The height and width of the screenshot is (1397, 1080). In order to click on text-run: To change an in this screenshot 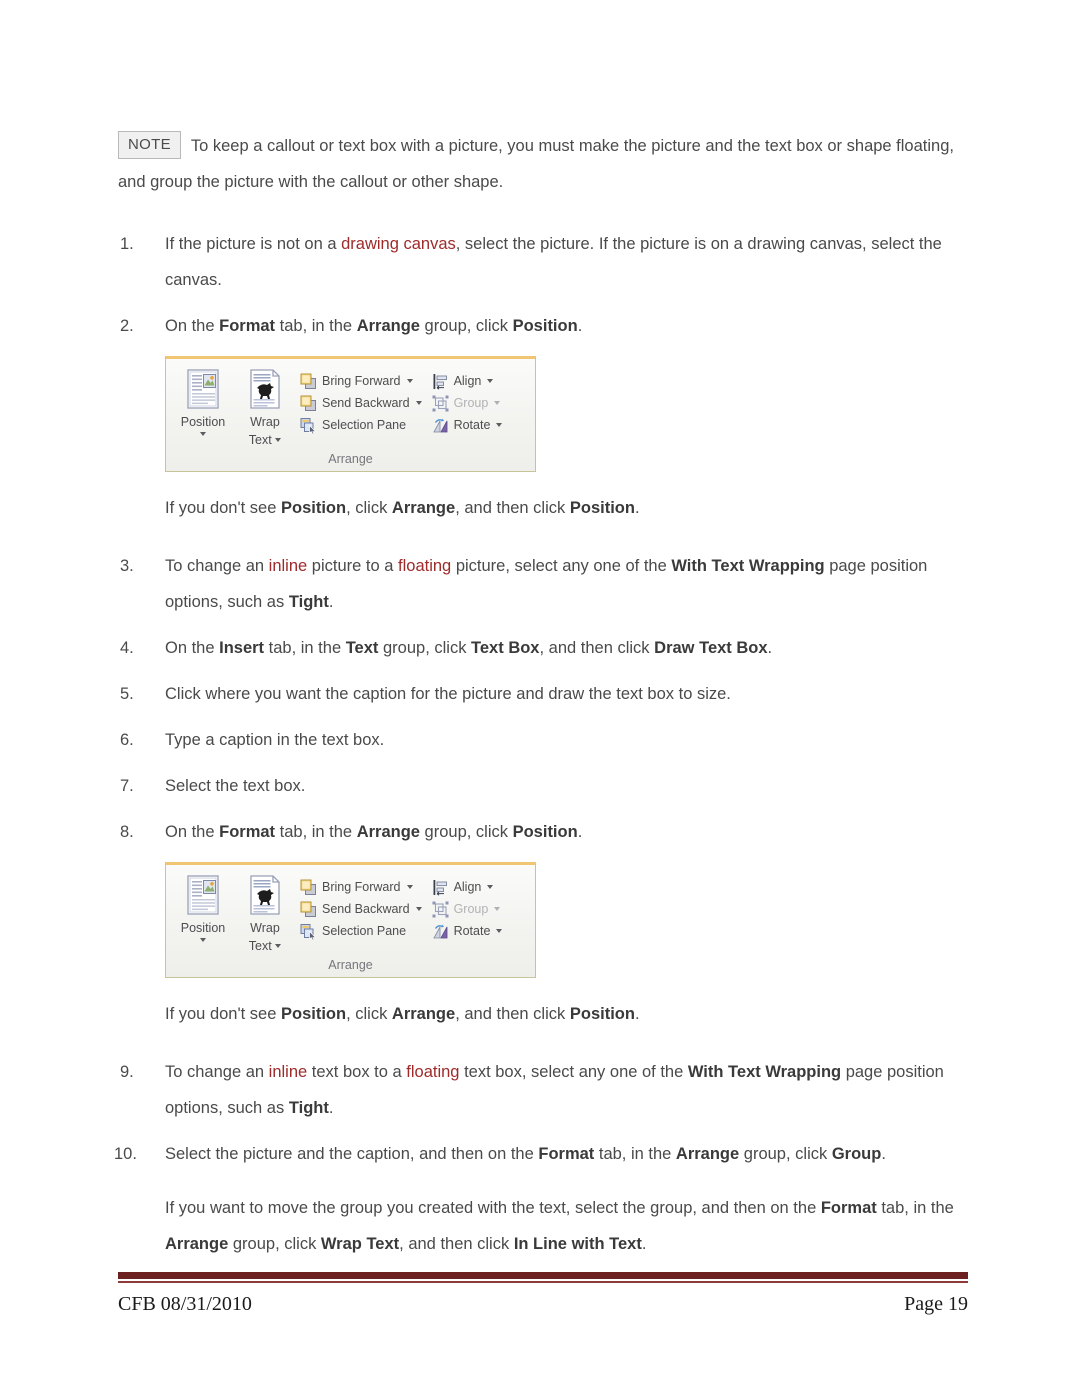, I will do `click(217, 1072)`.